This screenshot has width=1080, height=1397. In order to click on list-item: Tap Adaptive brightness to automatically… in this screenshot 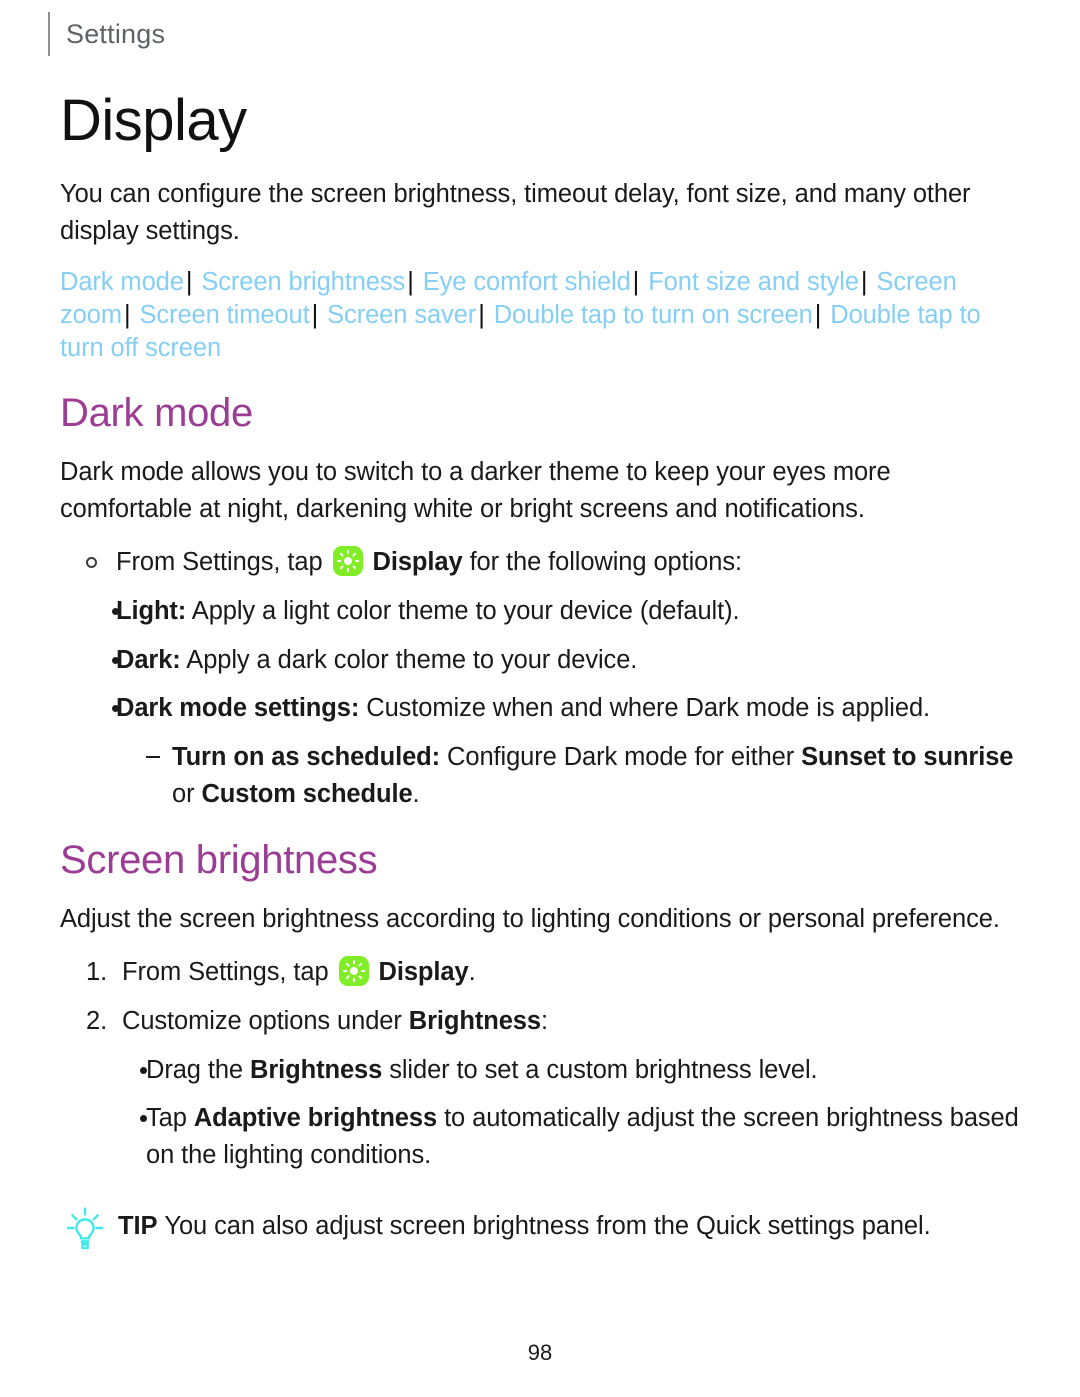, I will do `click(541, 1136)`.